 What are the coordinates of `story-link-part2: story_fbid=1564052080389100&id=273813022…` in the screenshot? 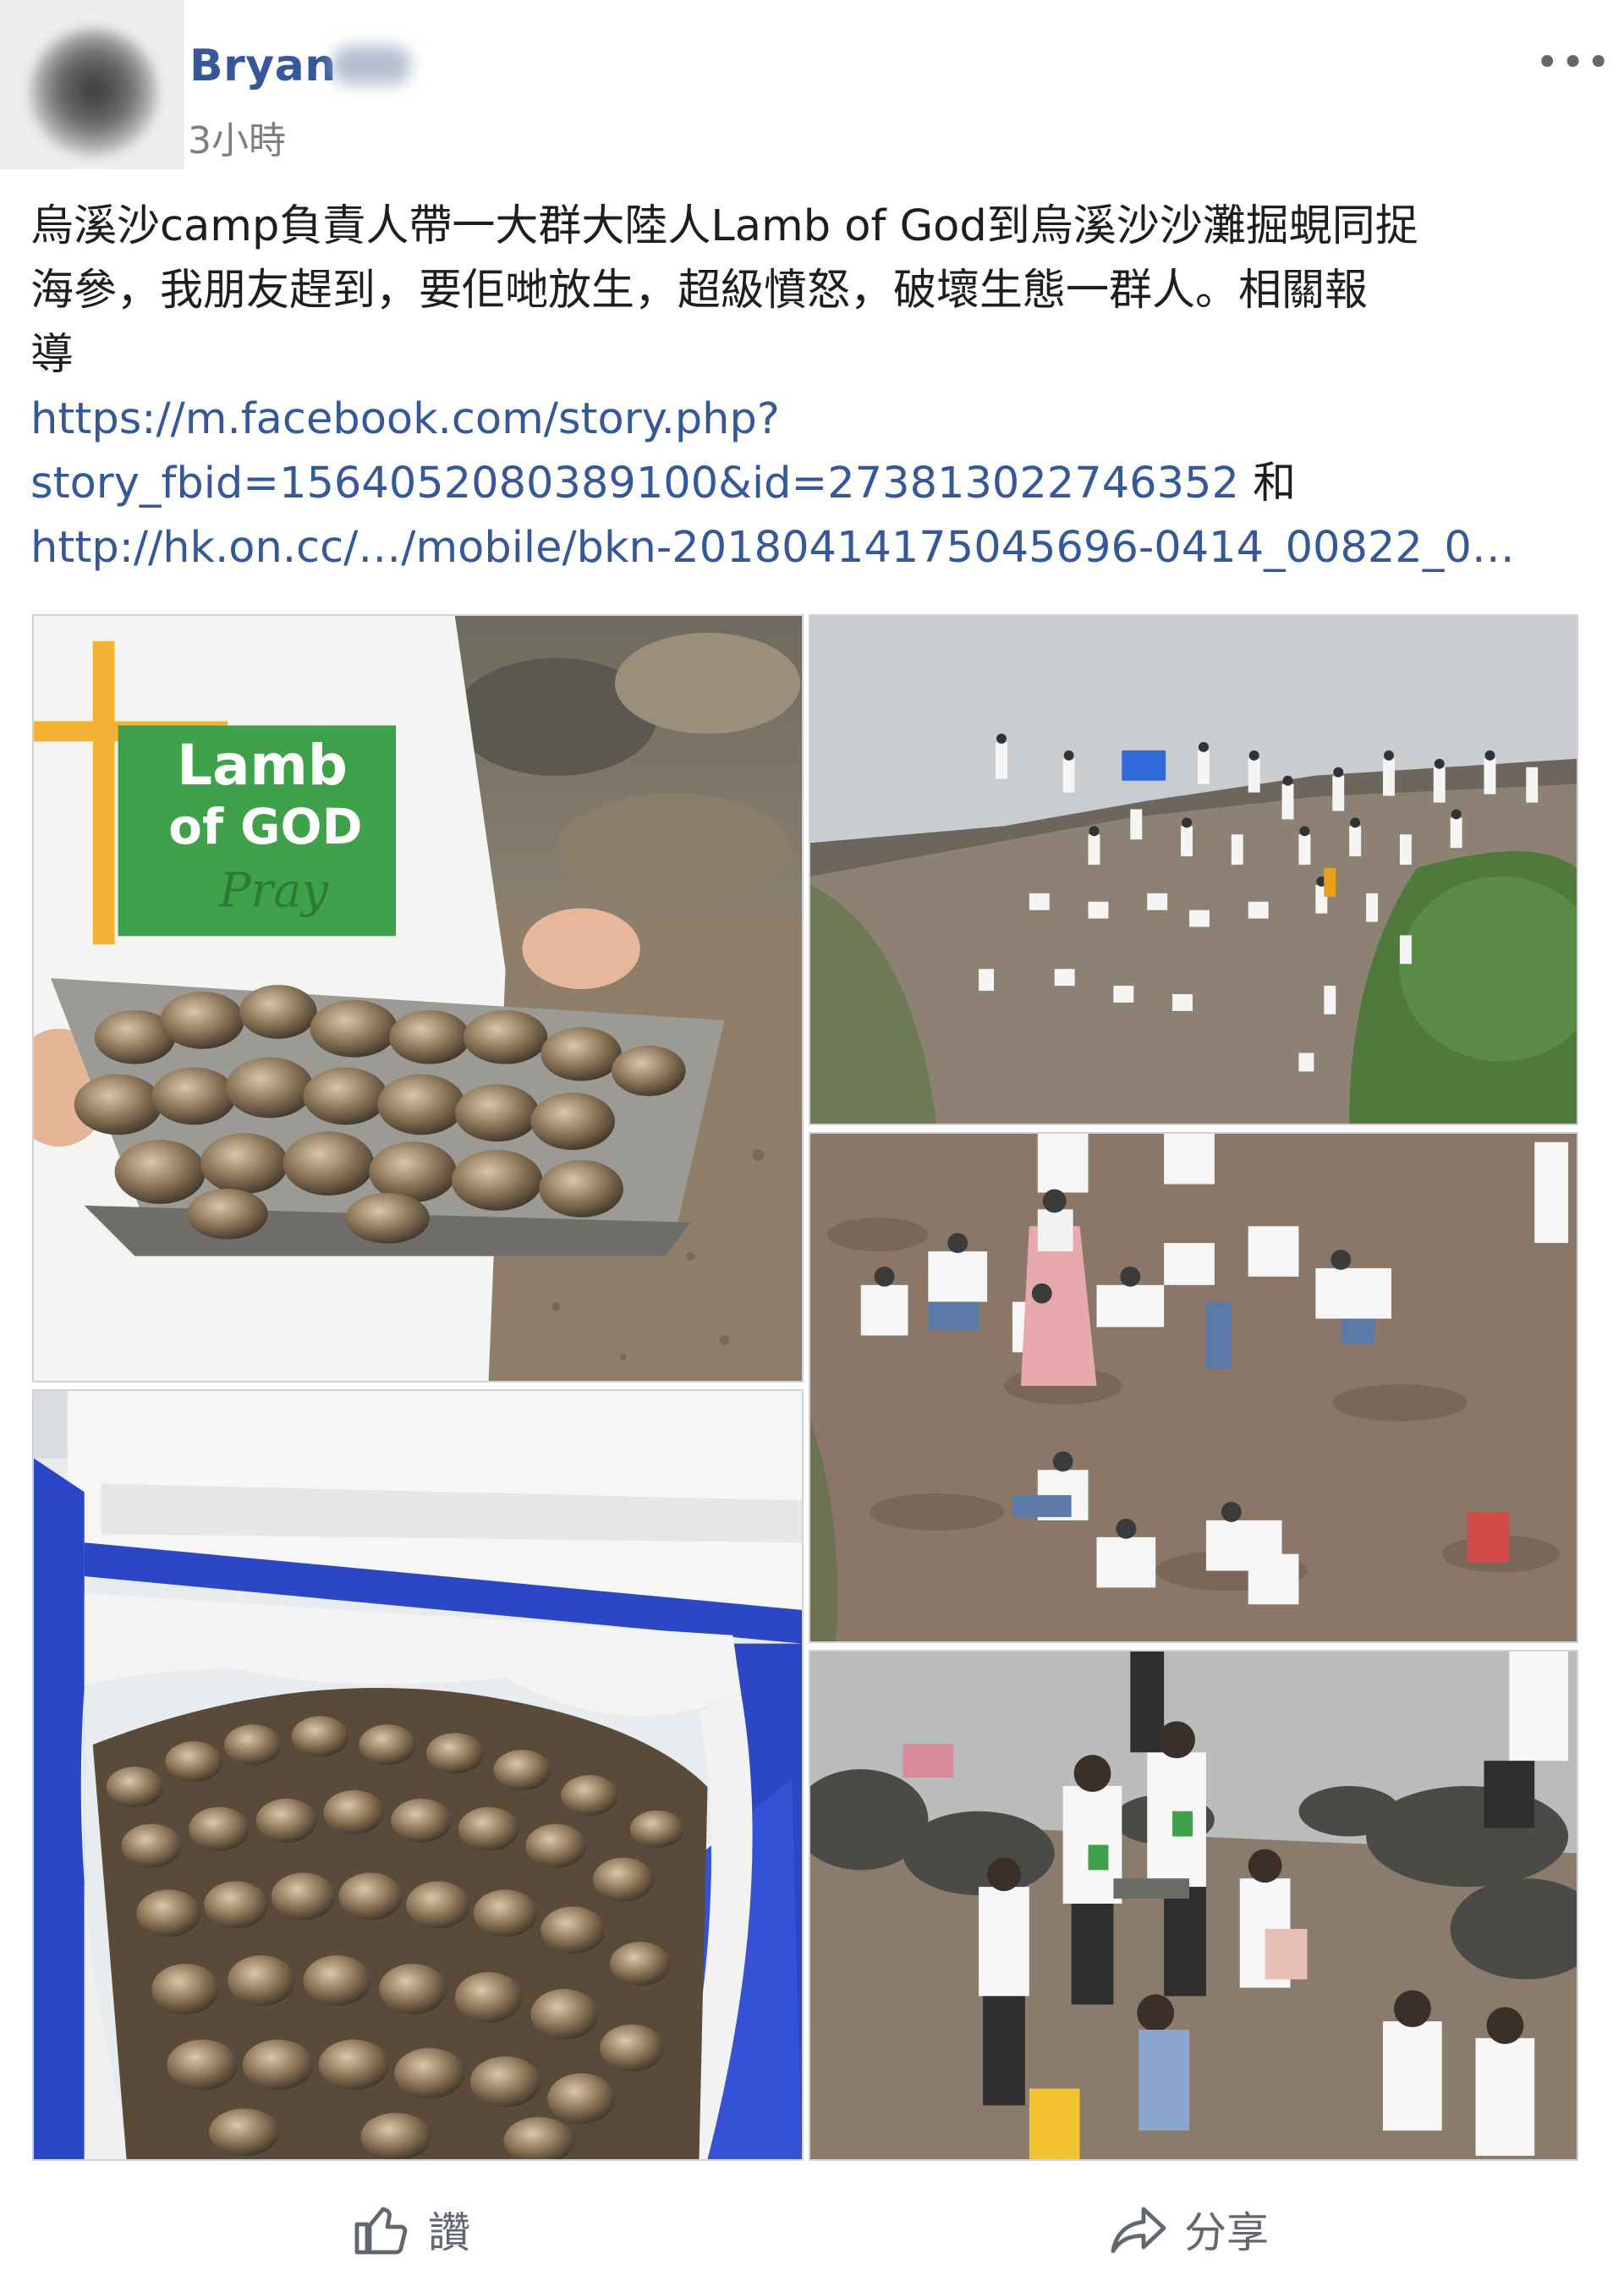 It's located at (634, 483).